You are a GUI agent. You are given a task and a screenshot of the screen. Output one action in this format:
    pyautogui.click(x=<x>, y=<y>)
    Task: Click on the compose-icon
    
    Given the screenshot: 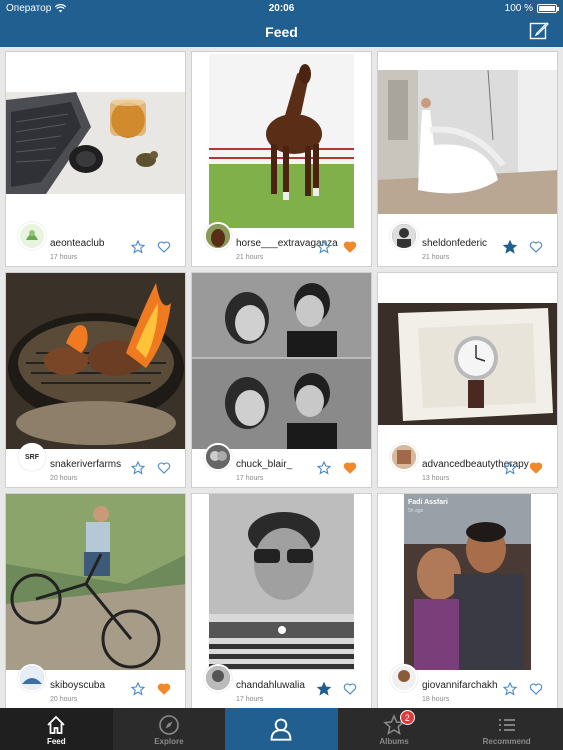 What is the action you would take?
    pyautogui.click(x=539, y=31)
    